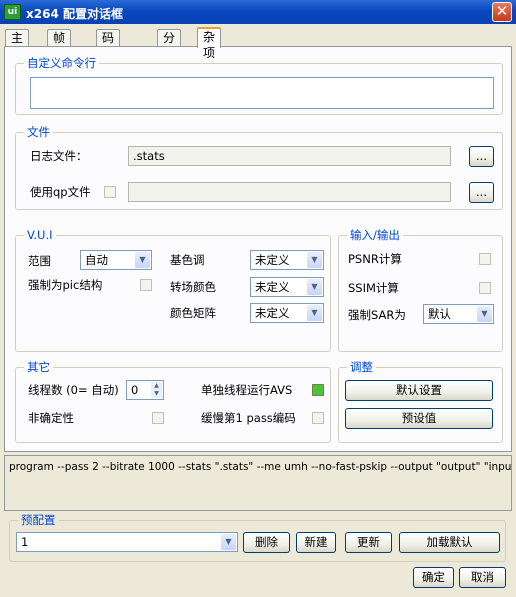  What do you see at coordinates (420, 290) in the screenshot?
I see `io-group: 输入/输出 PSNR计算 SSIM计算 强制SAR为 默认 ▼` at bounding box center [420, 290].